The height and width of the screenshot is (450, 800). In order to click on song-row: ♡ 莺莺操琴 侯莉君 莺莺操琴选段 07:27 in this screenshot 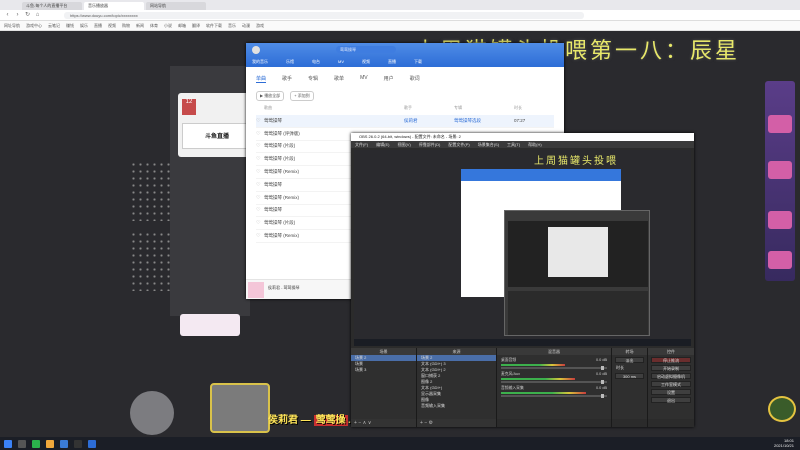, I will do `click(405, 121)`.